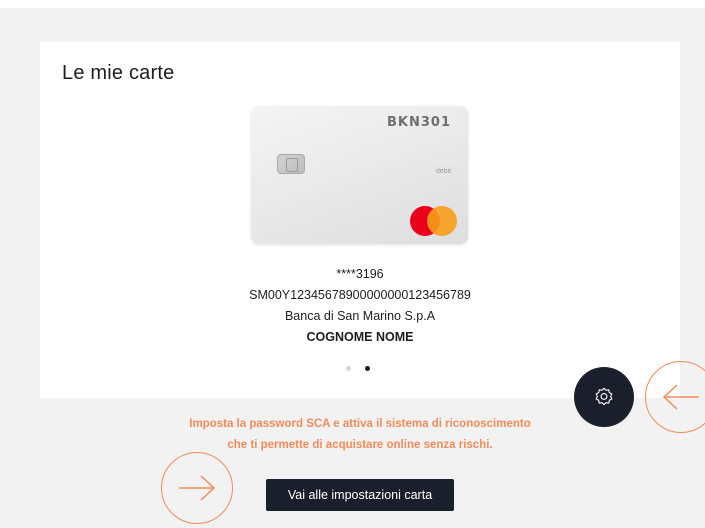  I want to click on chip-icon, so click(291, 164).